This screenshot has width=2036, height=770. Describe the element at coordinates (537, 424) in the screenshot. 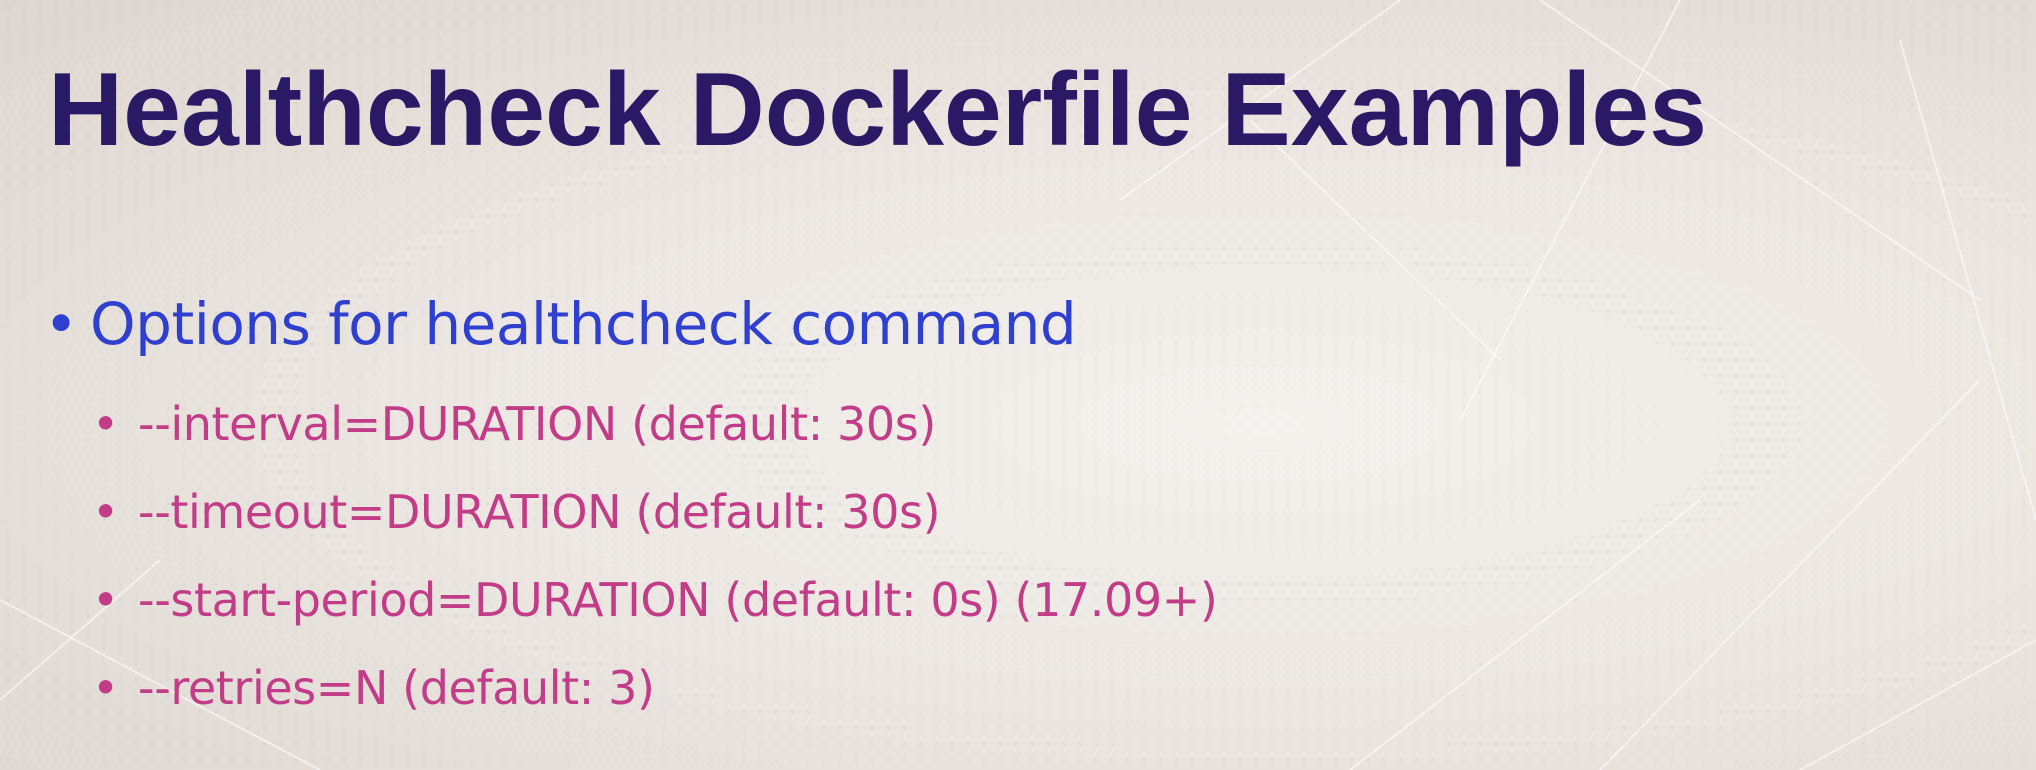

I see `sub-bullet-text: --interval=DURATION (default: 30s)` at that location.